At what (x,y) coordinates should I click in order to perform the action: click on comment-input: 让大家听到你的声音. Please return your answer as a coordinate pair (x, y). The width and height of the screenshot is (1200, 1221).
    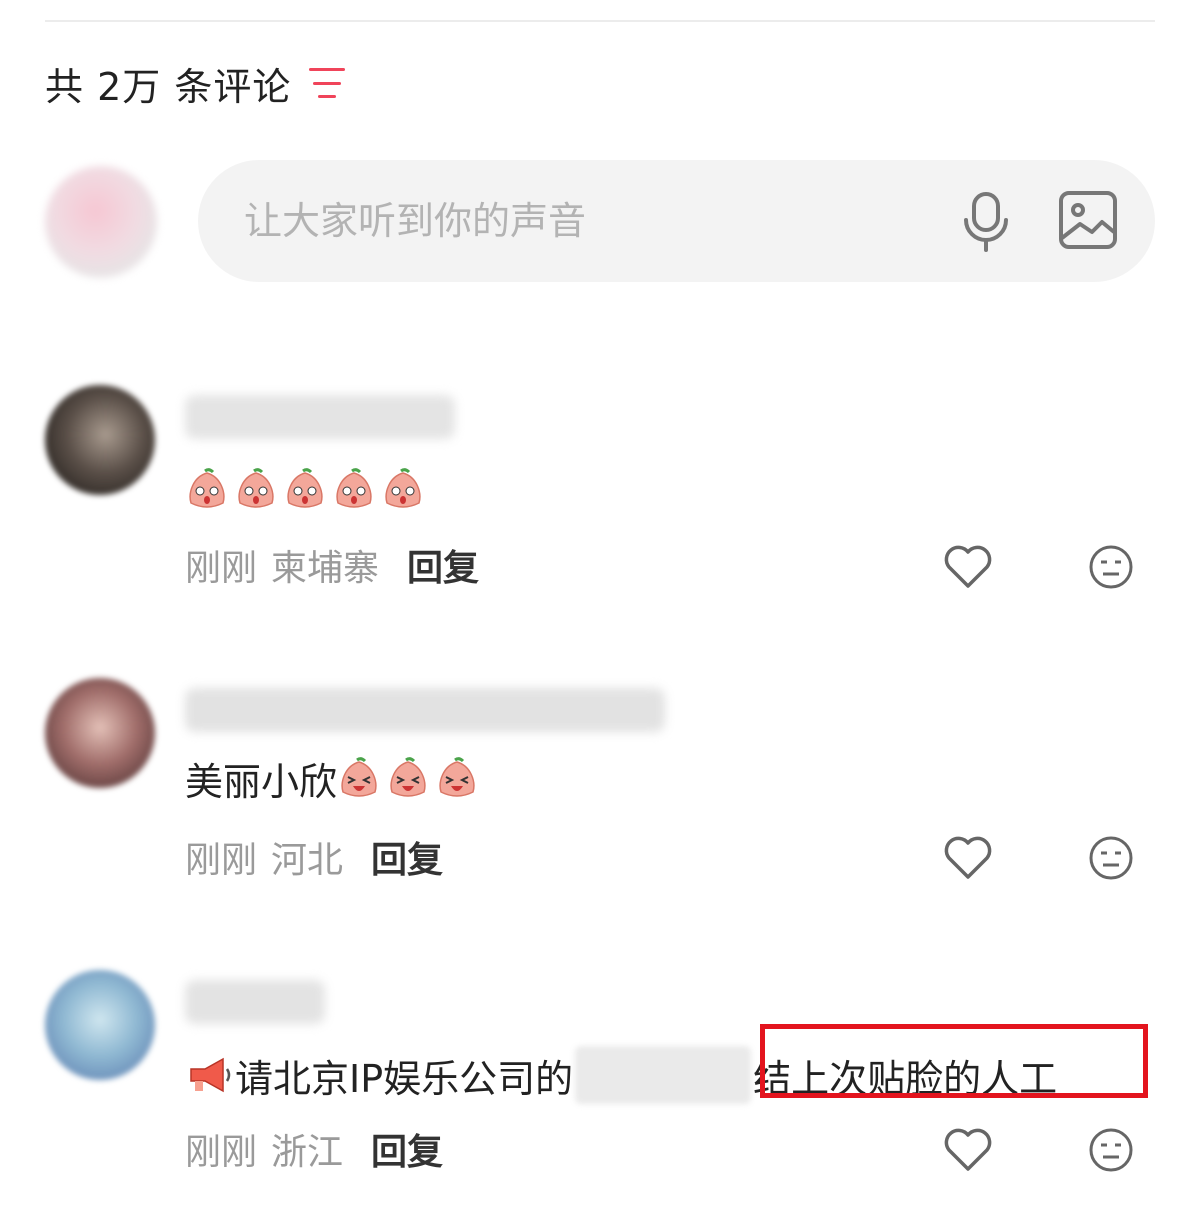
    Looking at the image, I should click on (676, 221).